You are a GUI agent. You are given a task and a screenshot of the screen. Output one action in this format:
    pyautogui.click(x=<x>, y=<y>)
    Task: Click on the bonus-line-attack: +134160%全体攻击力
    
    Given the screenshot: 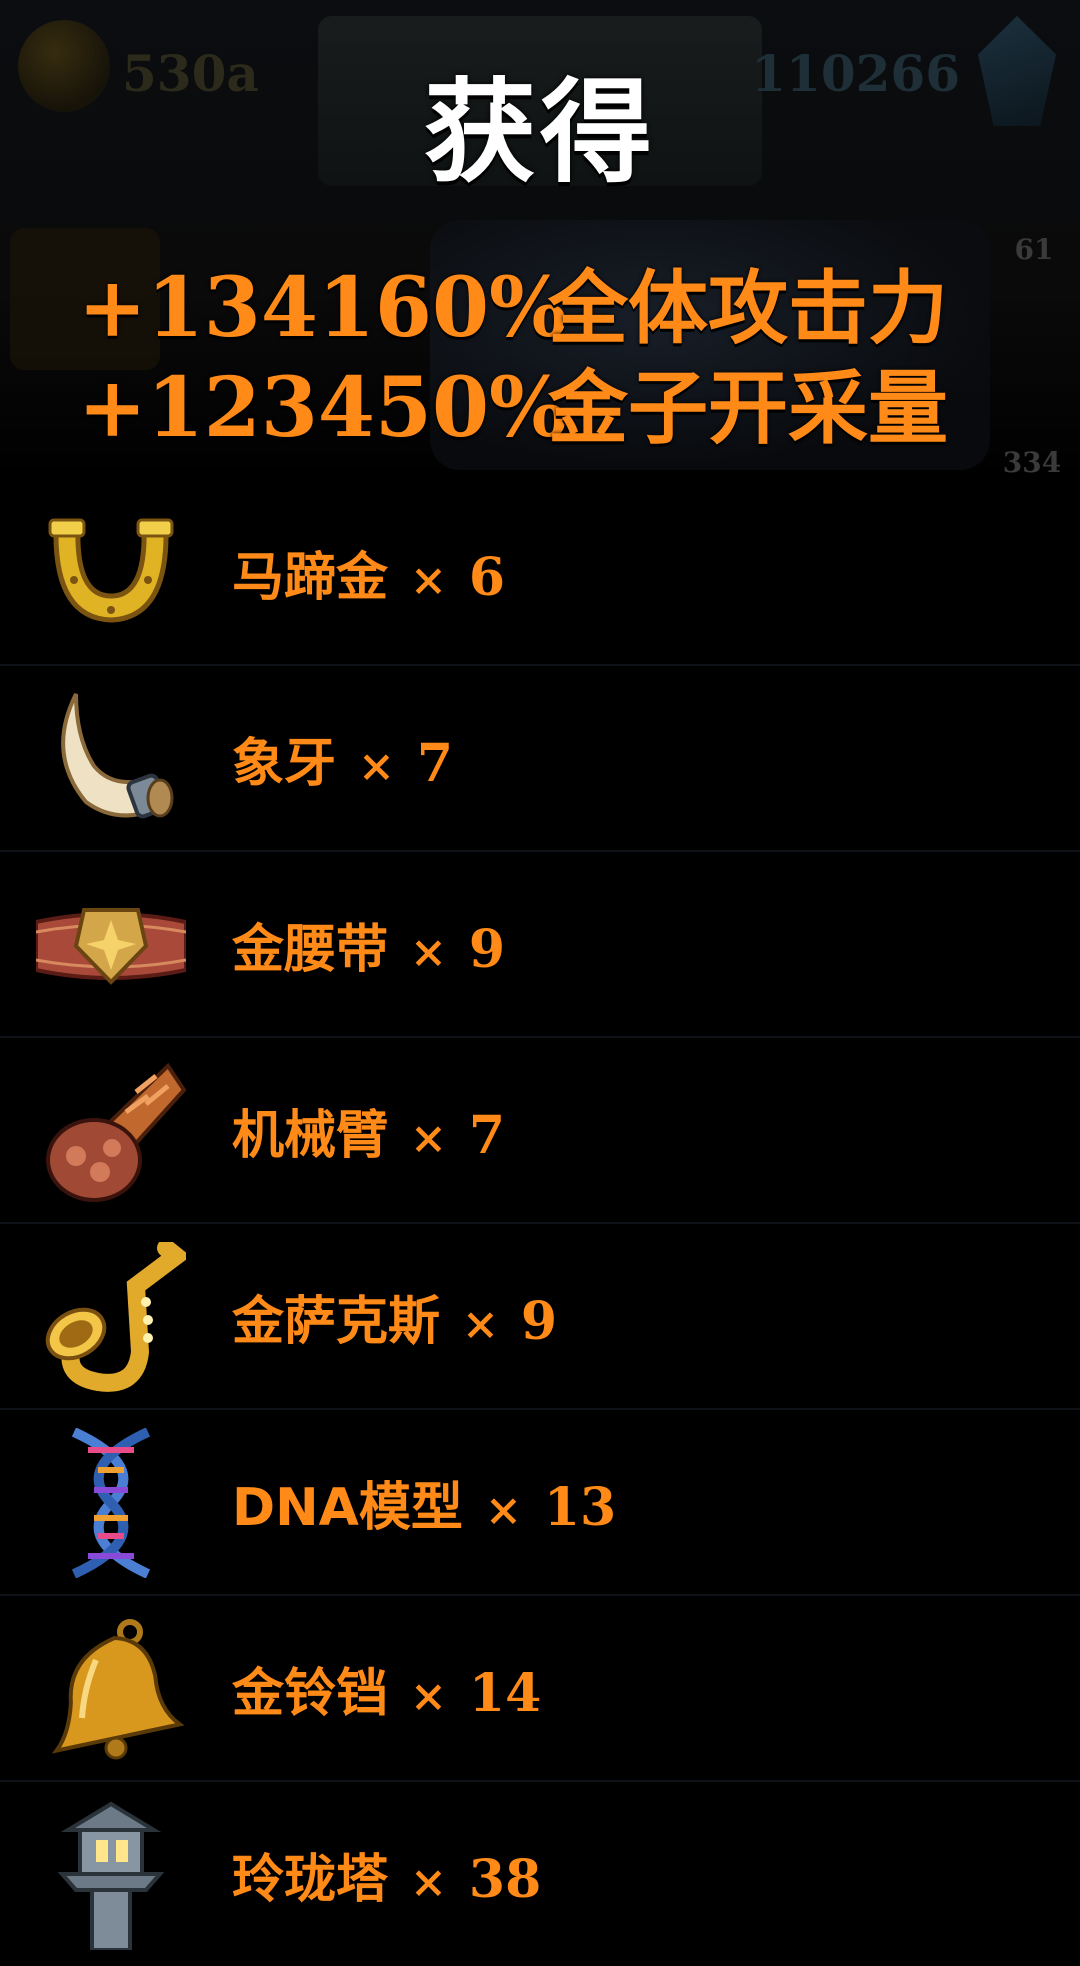 What is the action you would take?
    pyautogui.click(x=548, y=300)
    